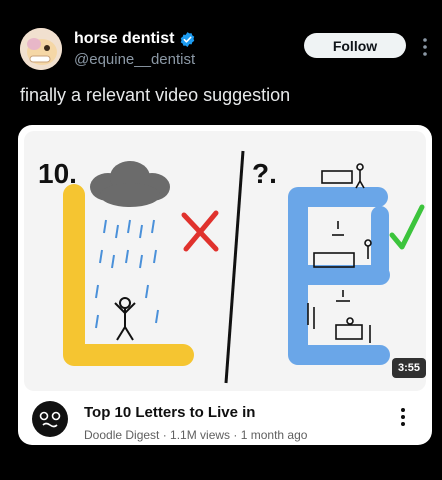 The height and width of the screenshot is (480, 442). What do you see at coordinates (57, 173) in the screenshot?
I see `left-rank-label: 10.` at bounding box center [57, 173].